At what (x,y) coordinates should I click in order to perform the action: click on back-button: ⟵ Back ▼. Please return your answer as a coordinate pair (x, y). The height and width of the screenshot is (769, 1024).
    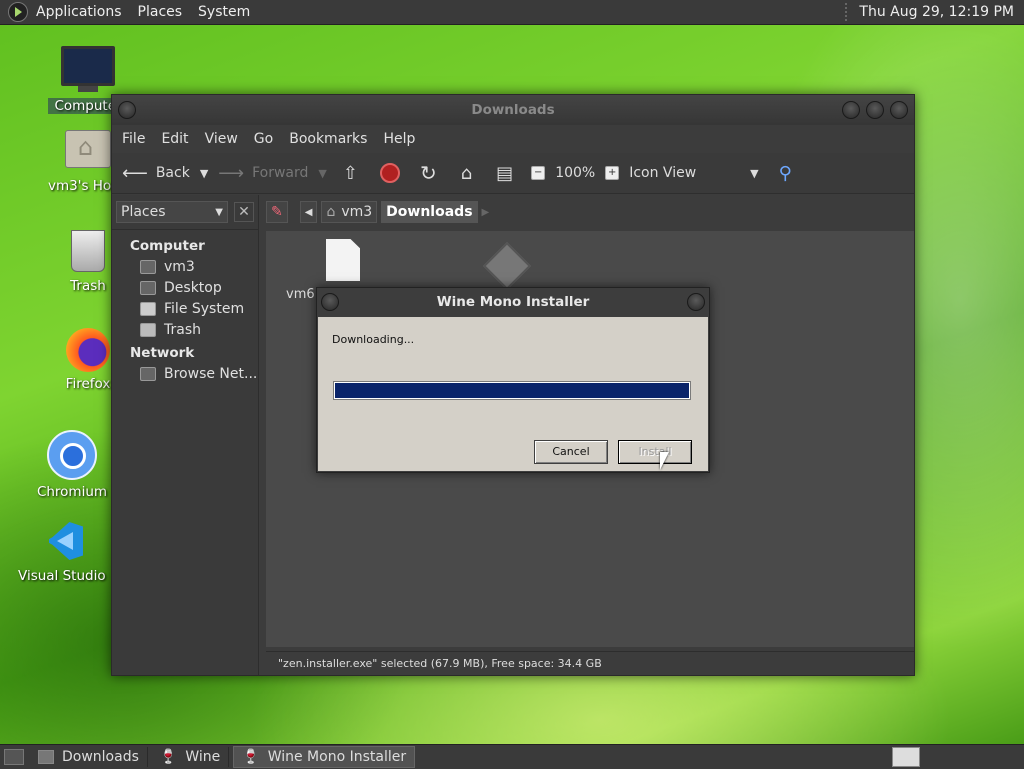
    Looking at the image, I should click on (165, 173).